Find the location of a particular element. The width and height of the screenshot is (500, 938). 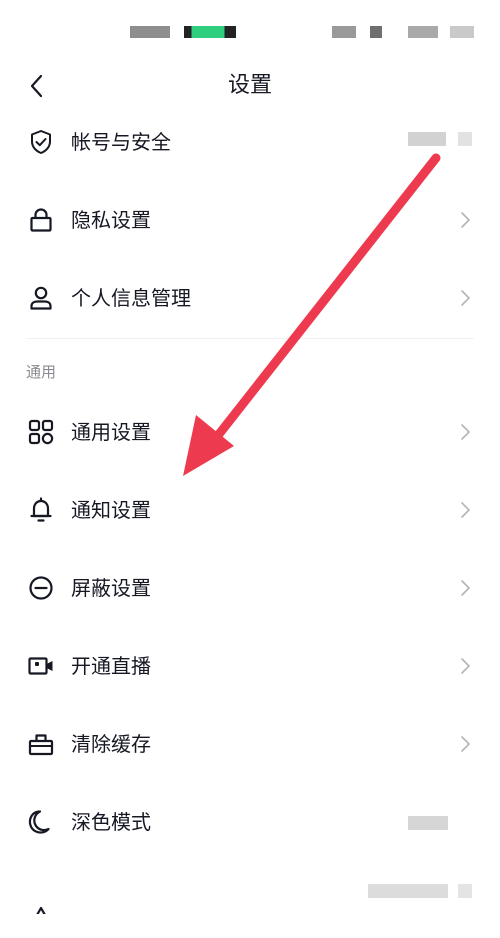

partial-row-value-obscured is located at coordinates (408, 891).